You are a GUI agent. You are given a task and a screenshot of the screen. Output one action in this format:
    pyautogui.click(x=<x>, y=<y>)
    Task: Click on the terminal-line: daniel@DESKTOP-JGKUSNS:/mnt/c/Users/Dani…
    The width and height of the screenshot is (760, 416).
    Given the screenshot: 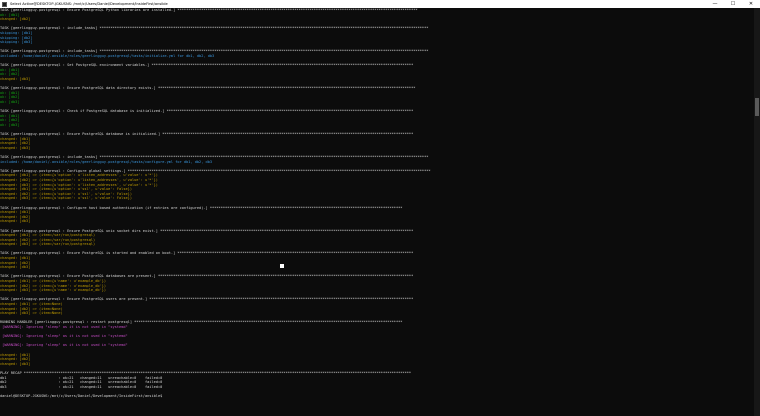 What is the action you would take?
    pyautogui.click(x=81, y=395)
    